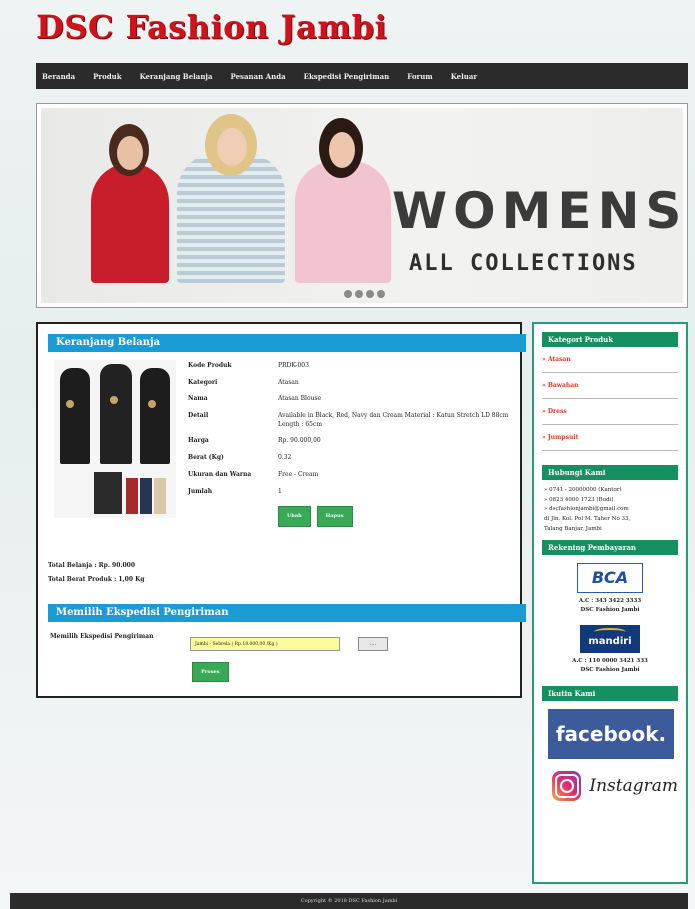 This screenshot has height=909, width=695. What do you see at coordinates (298, 474) in the screenshot?
I see `detail-value: Free - Cream` at bounding box center [298, 474].